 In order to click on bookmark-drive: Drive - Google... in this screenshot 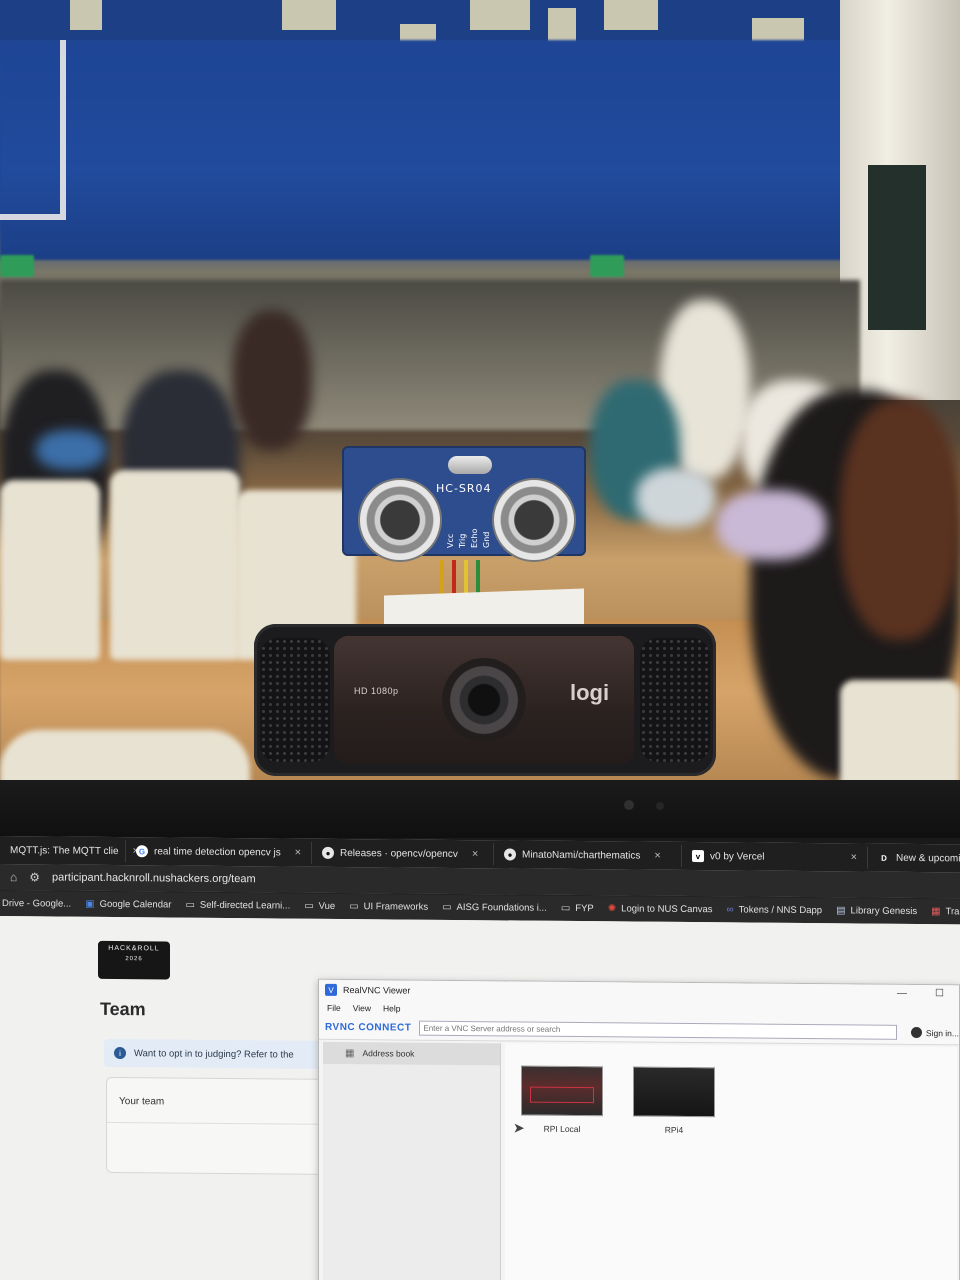, I will do `click(36, 904)`.